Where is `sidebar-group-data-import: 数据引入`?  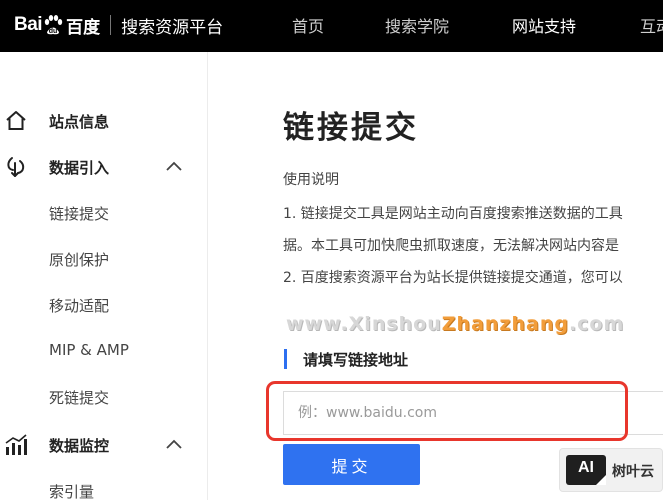 sidebar-group-data-import: 数据引入 is located at coordinates (103, 167).